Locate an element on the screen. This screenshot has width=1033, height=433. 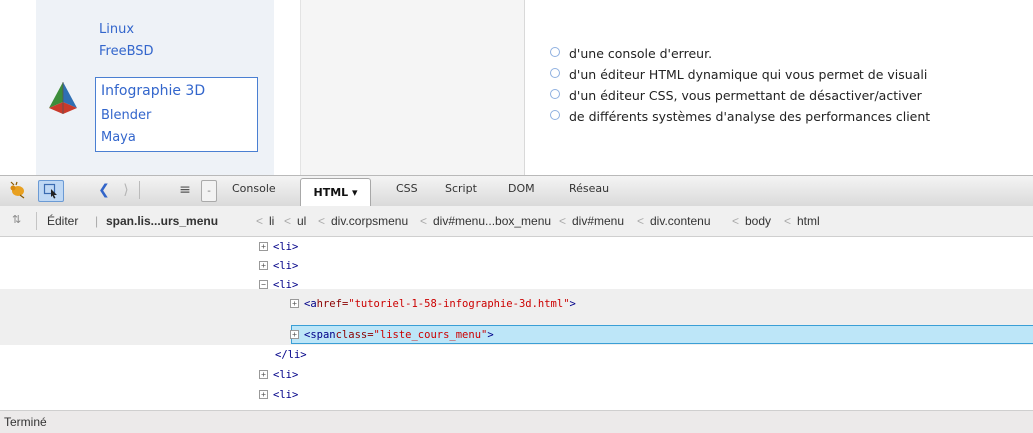
breadcrumb-item-corpsmenu: div.corpsmenu is located at coordinates (369, 221).